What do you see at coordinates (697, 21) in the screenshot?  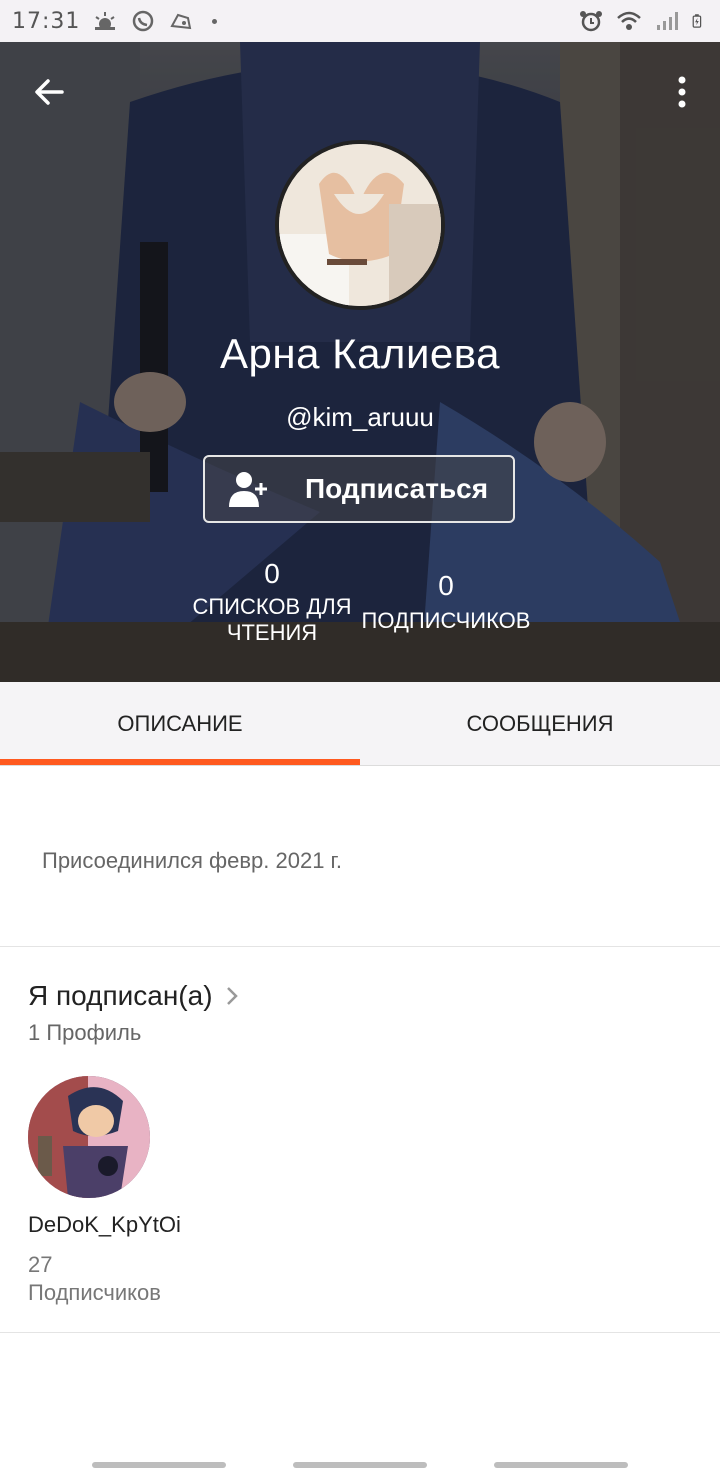 I see `battery-icon` at bounding box center [697, 21].